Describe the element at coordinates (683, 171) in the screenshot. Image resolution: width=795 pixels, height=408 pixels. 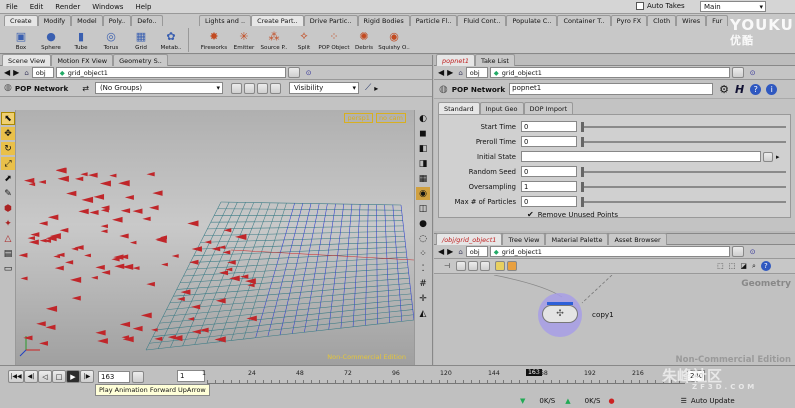
I see `random-seed-slider` at that location.